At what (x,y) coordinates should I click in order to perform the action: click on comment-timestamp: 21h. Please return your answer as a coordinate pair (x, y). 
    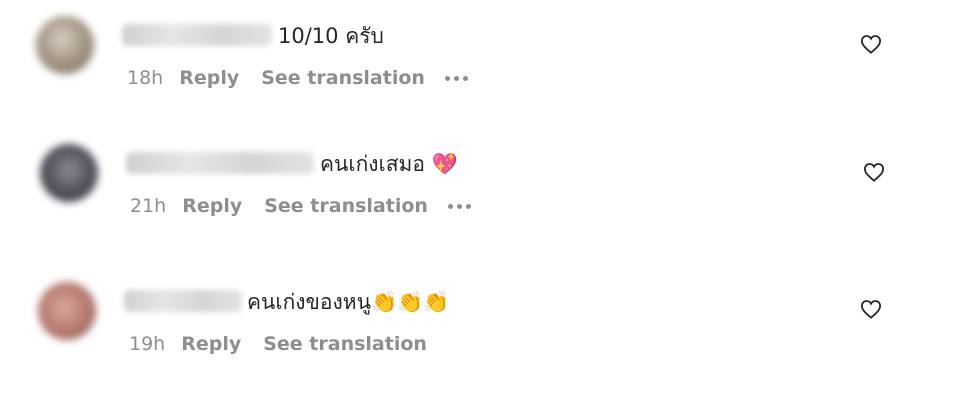
    Looking at the image, I should click on (148, 206).